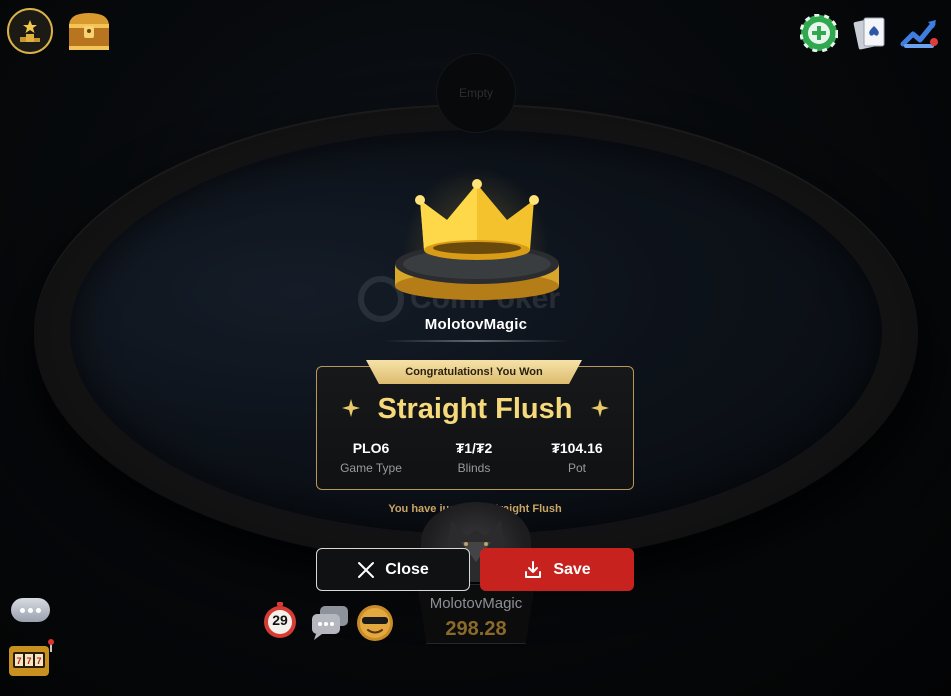 Image resolution: width=951 pixels, height=696 pixels. What do you see at coordinates (371, 448) in the screenshot?
I see `stat-value: PLO6` at bounding box center [371, 448].